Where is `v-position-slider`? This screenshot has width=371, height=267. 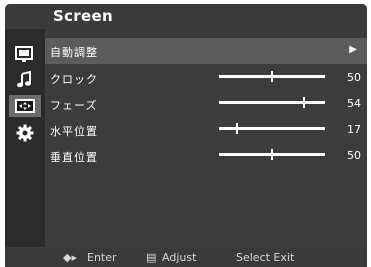
v-position-slider is located at coordinates (272, 154).